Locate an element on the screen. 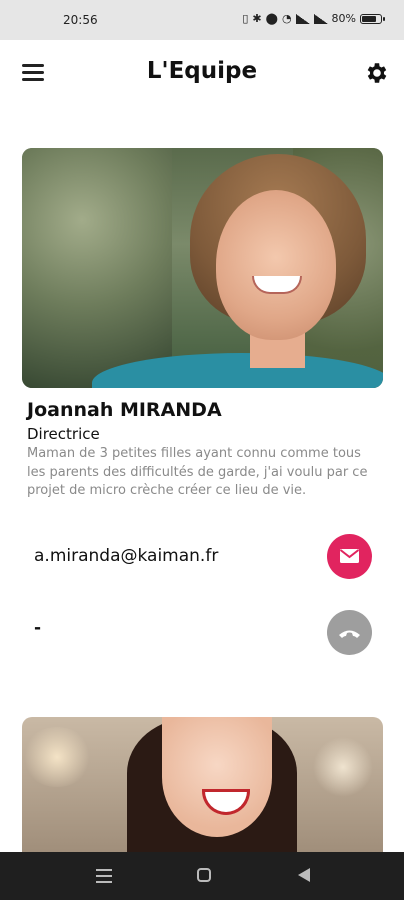 The width and height of the screenshot is (404, 900). phone-icon is located at coordinates (349, 634).